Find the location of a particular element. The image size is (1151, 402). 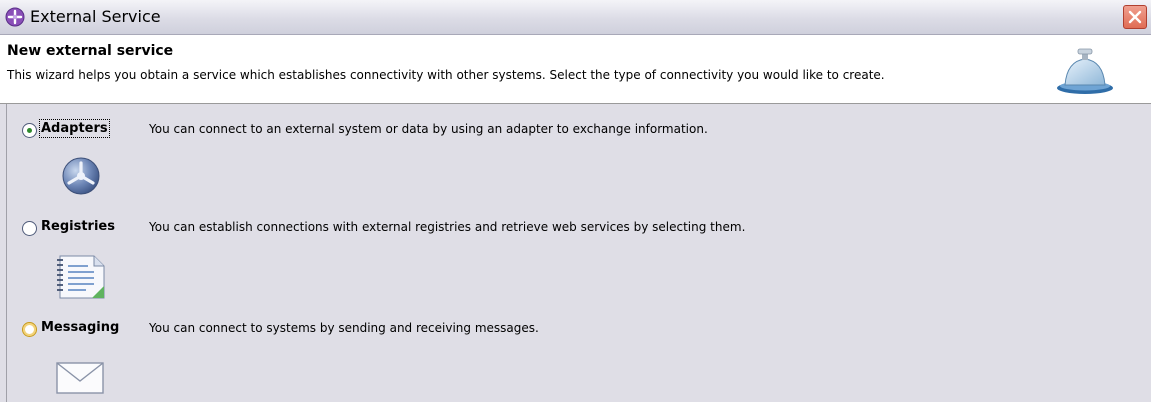

registry-notebook-icon is located at coordinates (81, 277).